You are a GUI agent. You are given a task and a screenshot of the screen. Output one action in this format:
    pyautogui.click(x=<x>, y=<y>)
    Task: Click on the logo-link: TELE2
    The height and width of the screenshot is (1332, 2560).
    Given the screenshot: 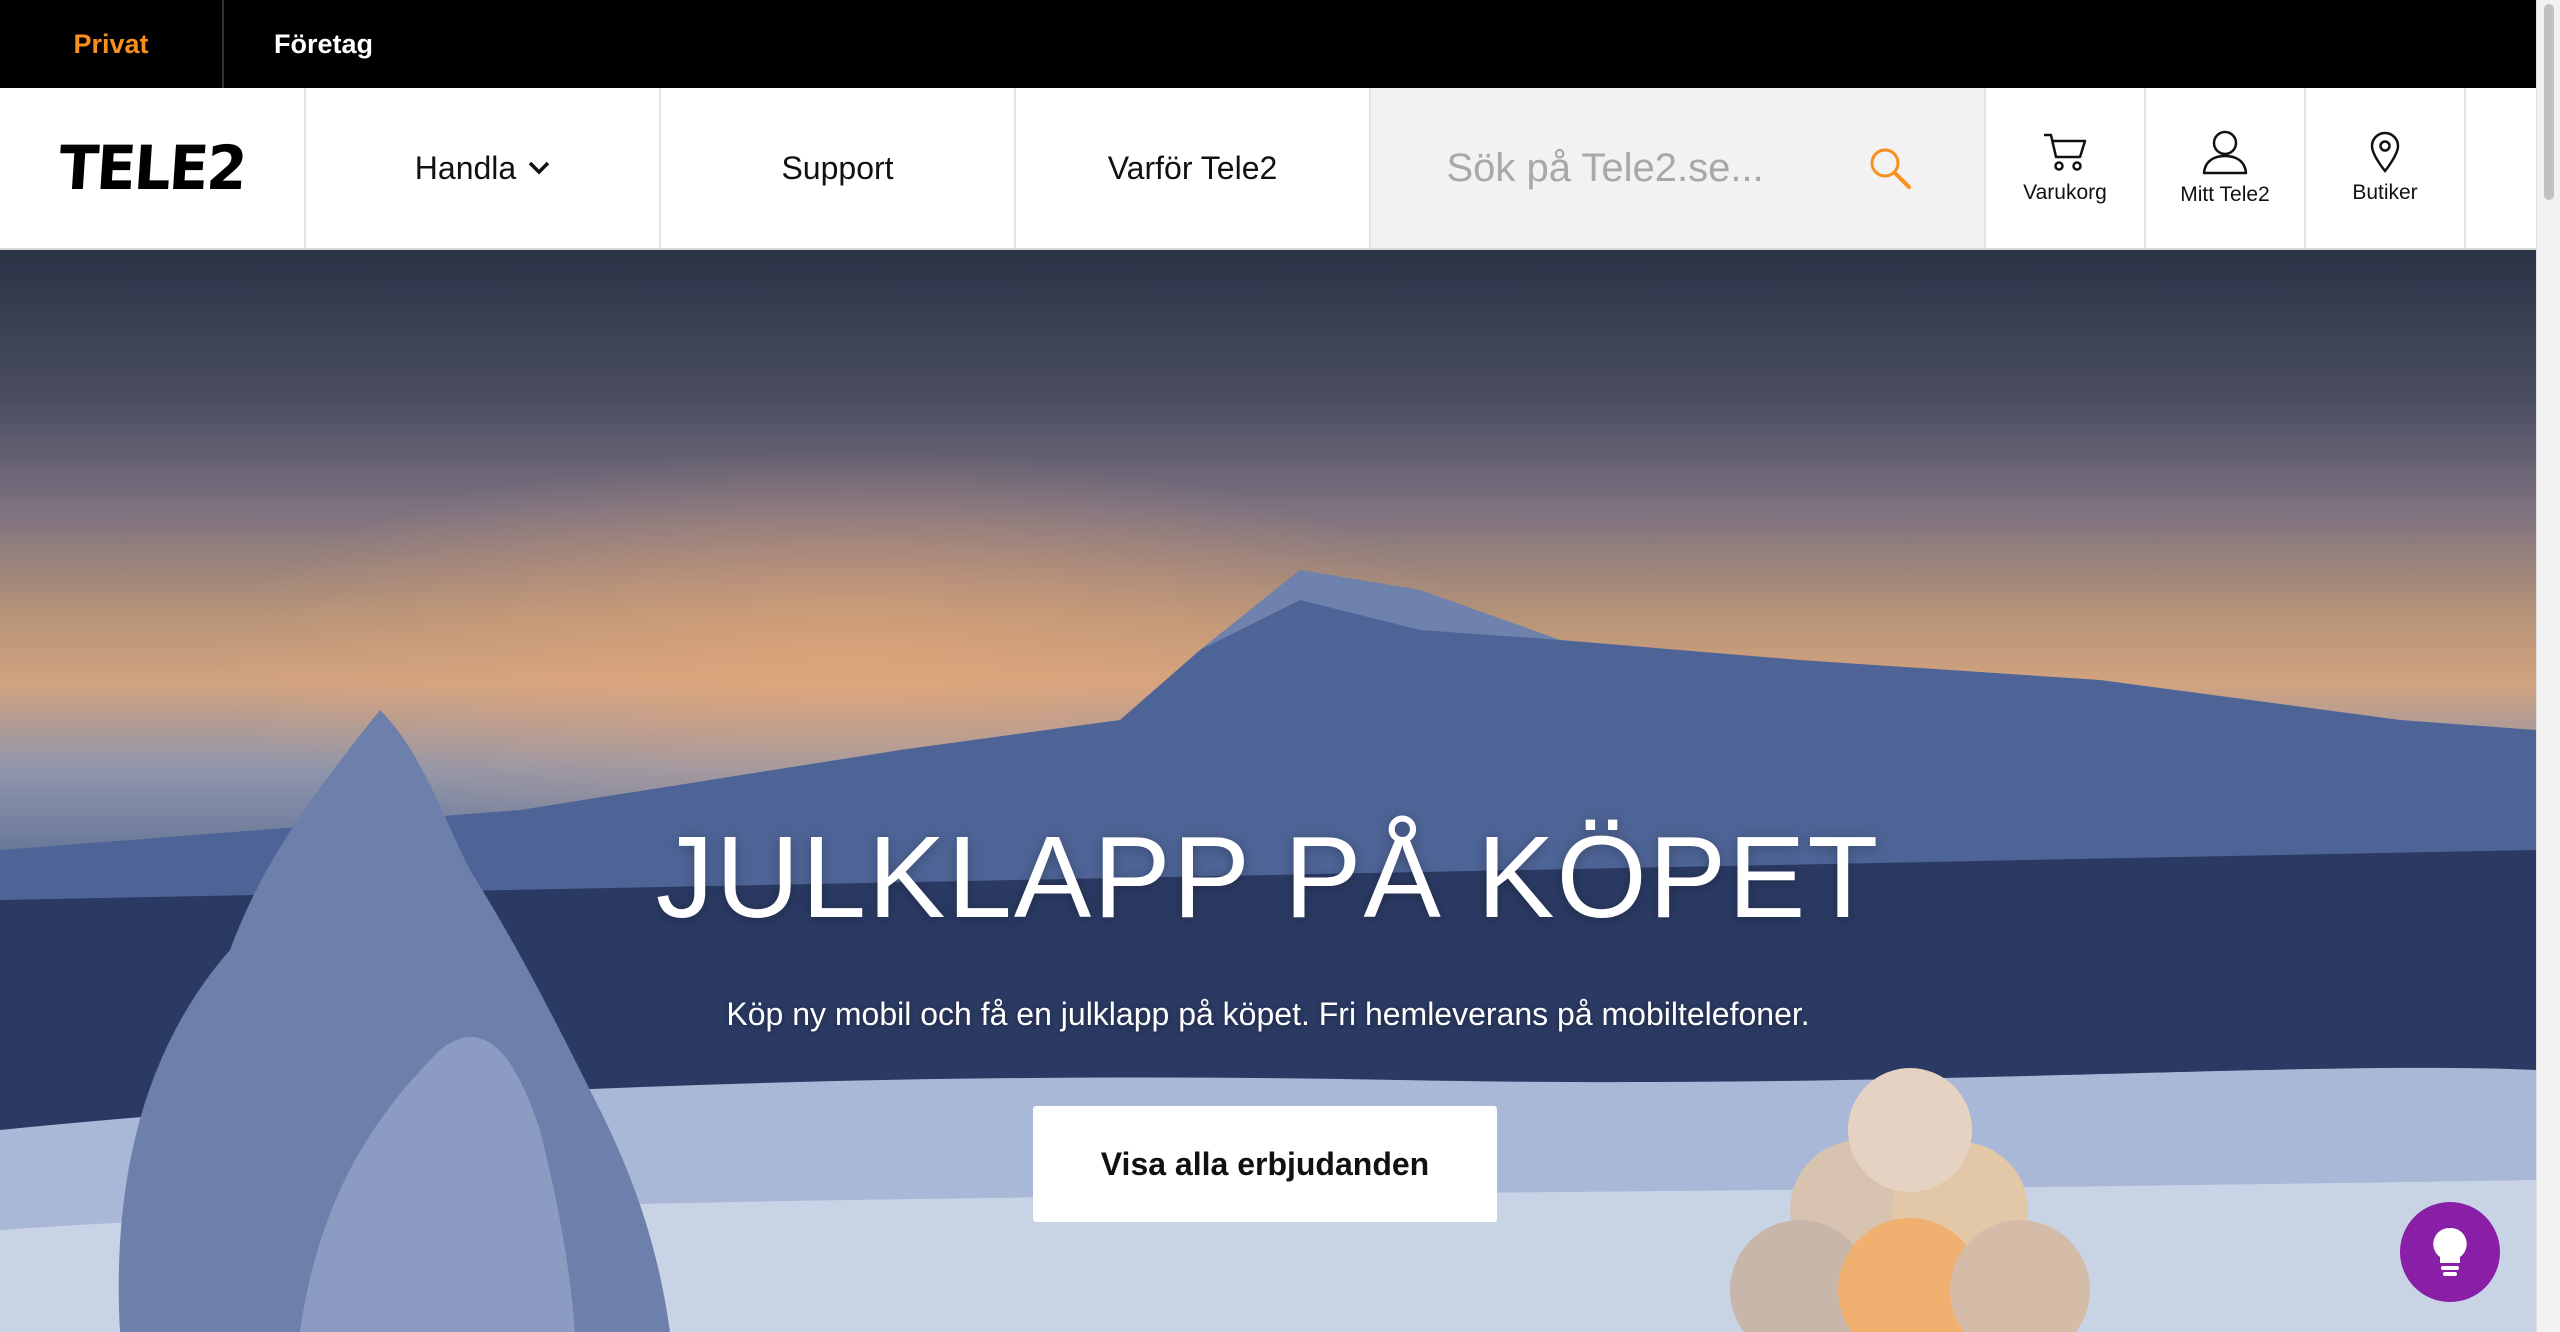 What is the action you would take?
    pyautogui.click(x=153, y=168)
    